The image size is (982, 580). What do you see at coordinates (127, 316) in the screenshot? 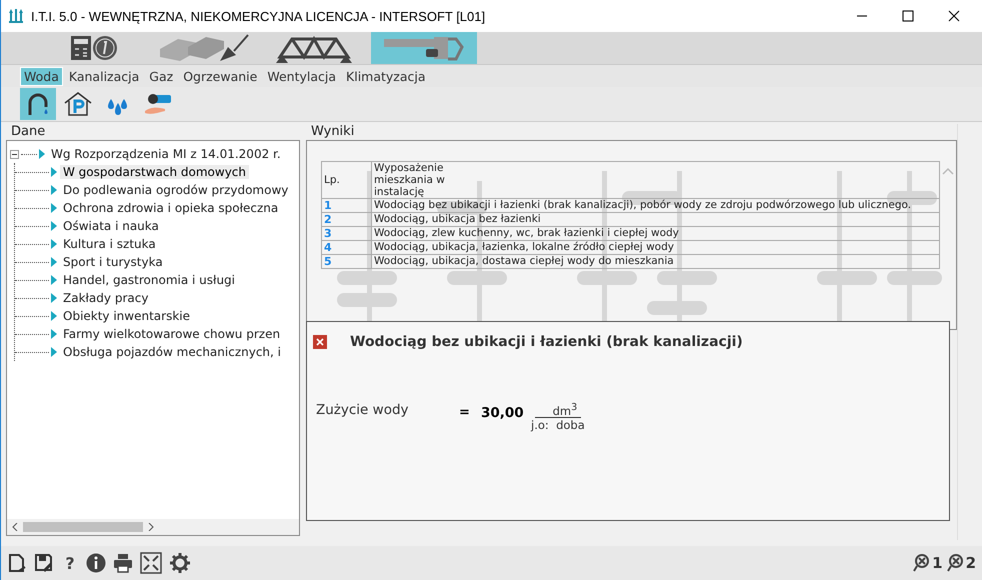
I see `tree-item: Obiekty inwentarskie` at bounding box center [127, 316].